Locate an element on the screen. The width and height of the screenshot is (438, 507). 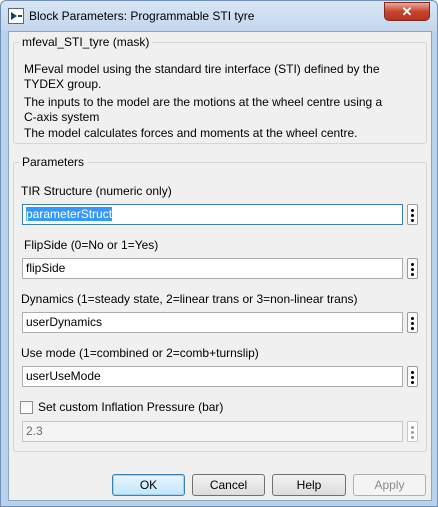
window-title: Block Parameters: Programmable STI tyre is located at coordinates (142, 16).